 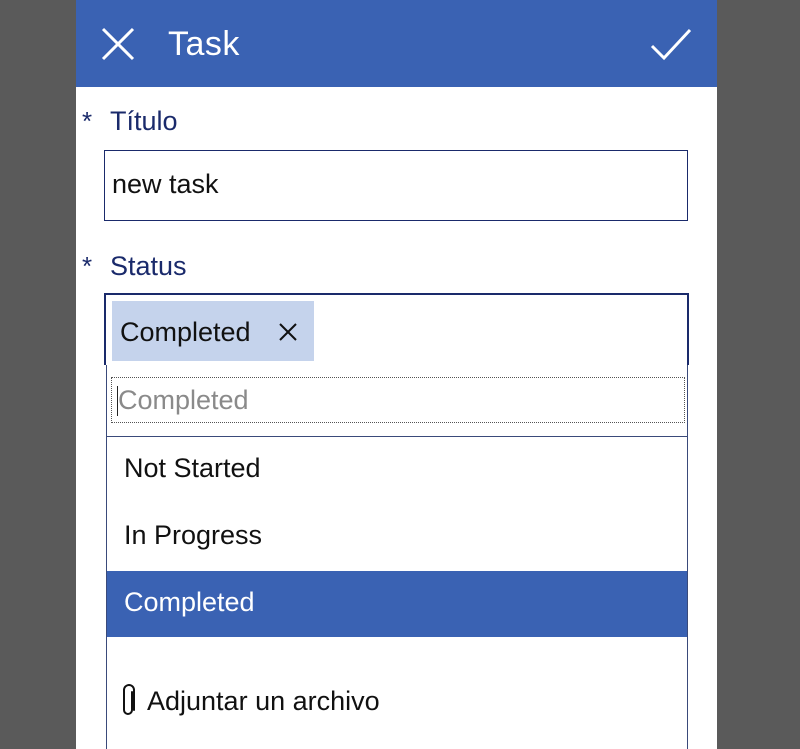 What do you see at coordinates (193, 535) in the screenshot?
I see `option-label: In Progress` at bounding box center [193, 535].